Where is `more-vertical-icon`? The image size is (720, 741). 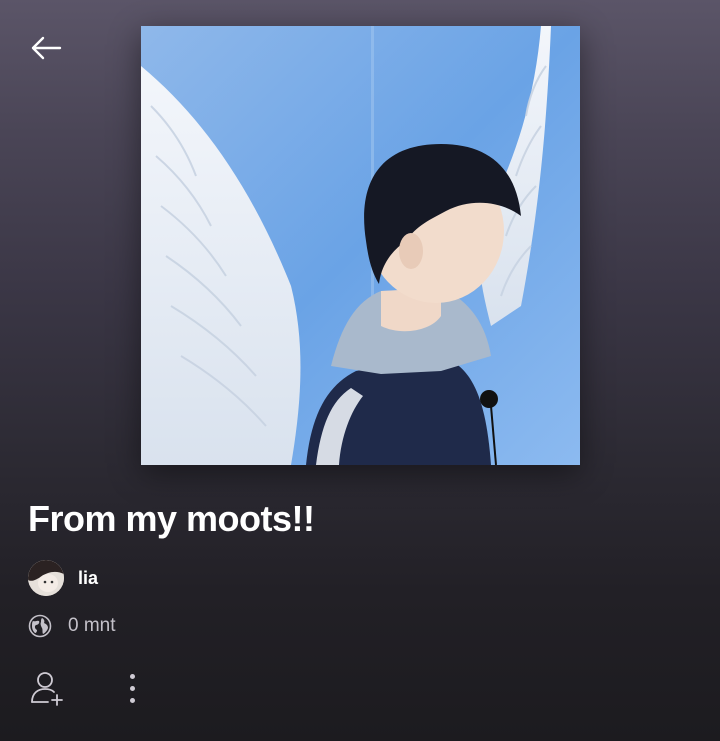 more-vertical-icon is located at coordinates (132, 676).